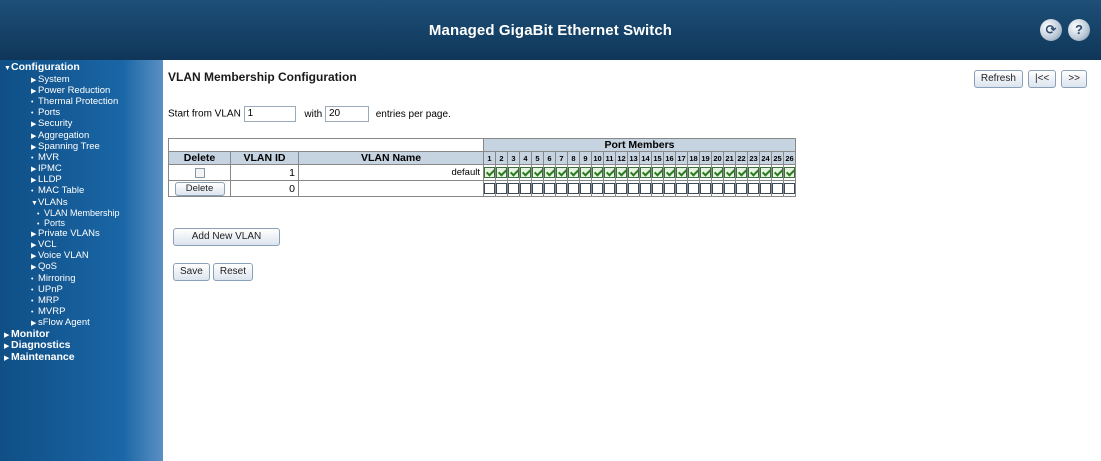  What do you see at coordinates (81, 357) in the screenshot?
I see `sidebar-item-maintenance: ▶ Maintenance` at bounding box center [81, 357].